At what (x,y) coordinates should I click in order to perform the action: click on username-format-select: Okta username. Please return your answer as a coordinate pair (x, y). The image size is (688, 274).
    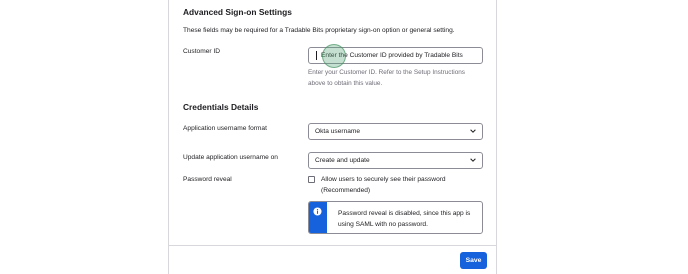
    Looking at the image, I should click on (395, 131).